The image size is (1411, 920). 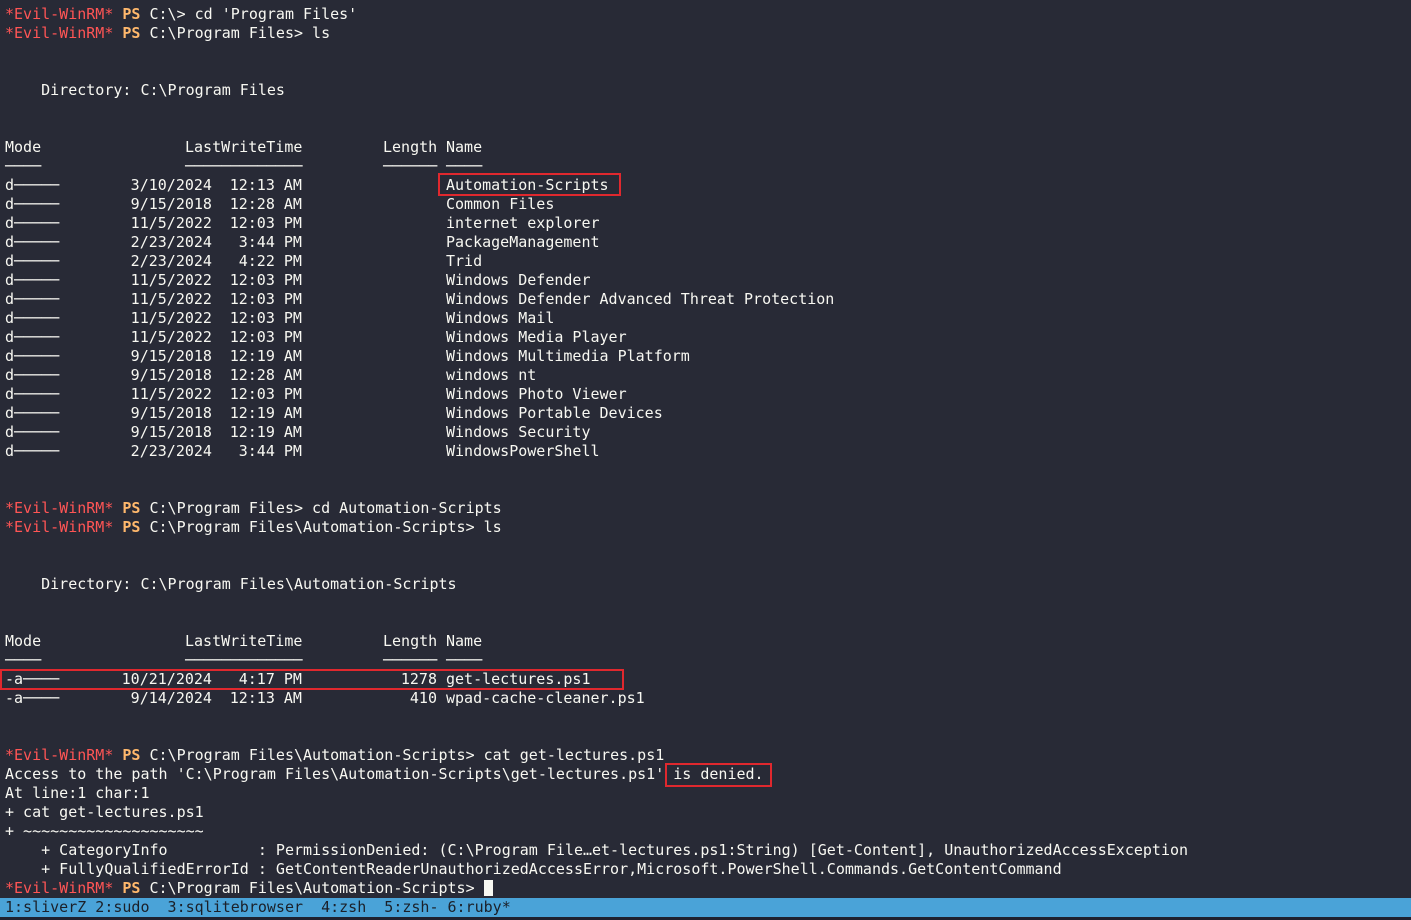 What do you see at coordinates (464, 147) in the screenshot?
I see `col-header-name: Name` at bounding box center [464, 147].